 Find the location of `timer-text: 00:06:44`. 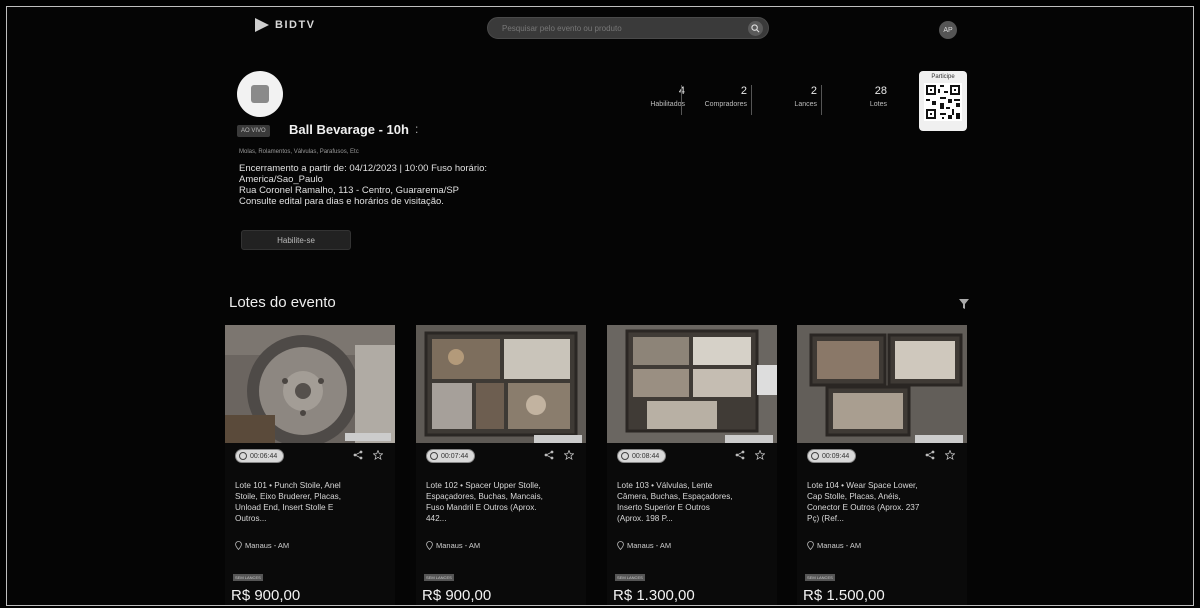

timer-text: 00:06:44 is located at coordinates (264, 456).